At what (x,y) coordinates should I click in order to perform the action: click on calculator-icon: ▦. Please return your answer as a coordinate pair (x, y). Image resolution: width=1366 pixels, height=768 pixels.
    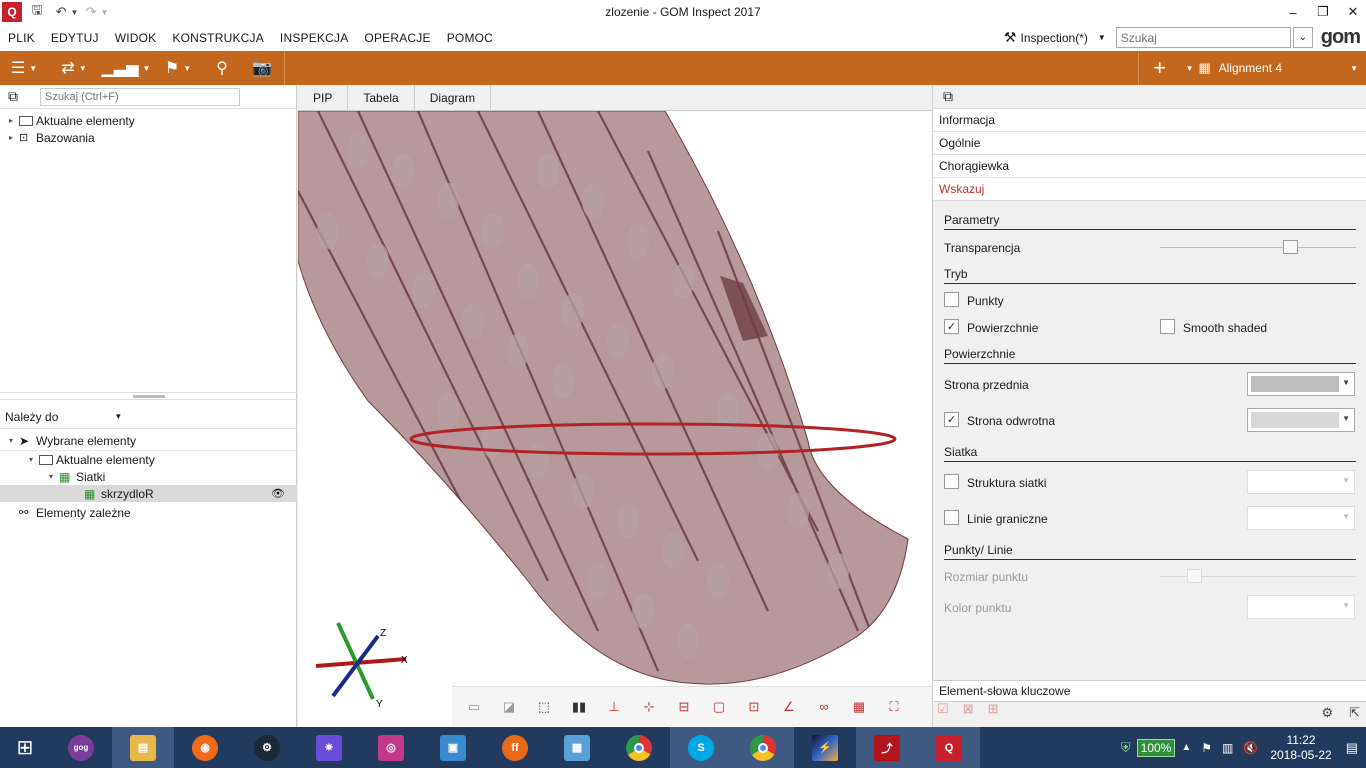
    Looking at the image, I should click on (577, 747).